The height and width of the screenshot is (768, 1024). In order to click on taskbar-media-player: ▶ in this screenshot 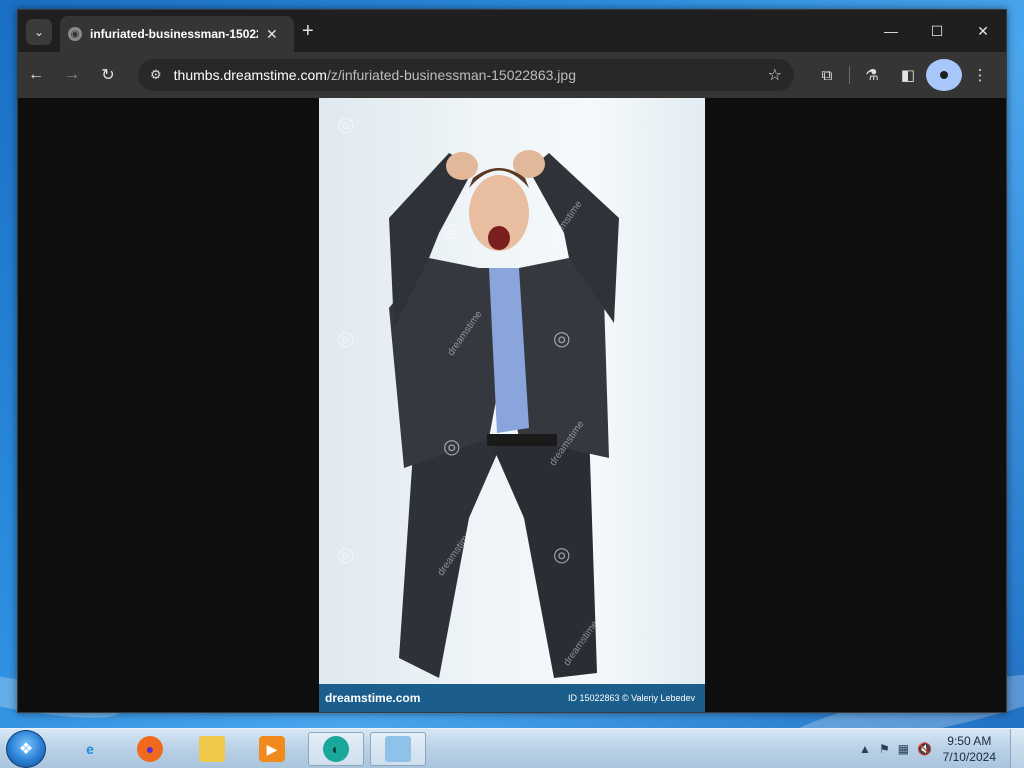, I will do `click(272, 749)`.